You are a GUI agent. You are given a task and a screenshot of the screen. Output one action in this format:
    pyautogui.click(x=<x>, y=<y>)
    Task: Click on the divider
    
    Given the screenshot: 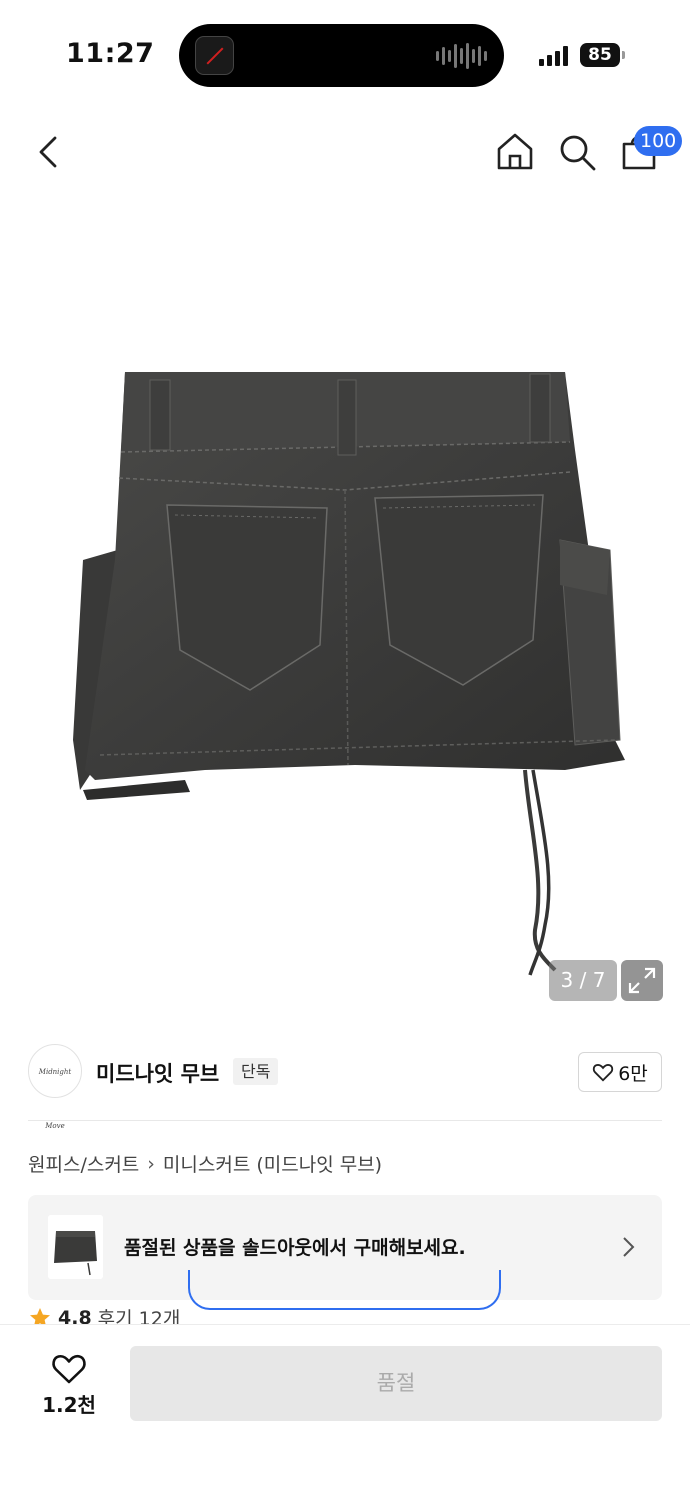 What is the action you would take?
    pyautogui.click(x=345, y=1120)
    